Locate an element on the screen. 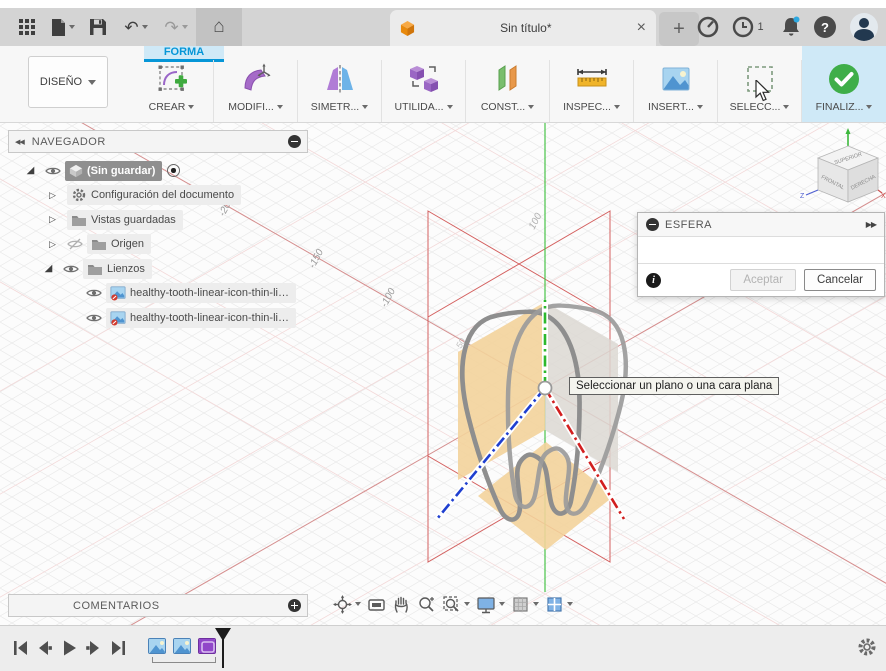 This screenshot has width=886, height=671. home-tab: ⌂ is located at coordinates (219, 27).